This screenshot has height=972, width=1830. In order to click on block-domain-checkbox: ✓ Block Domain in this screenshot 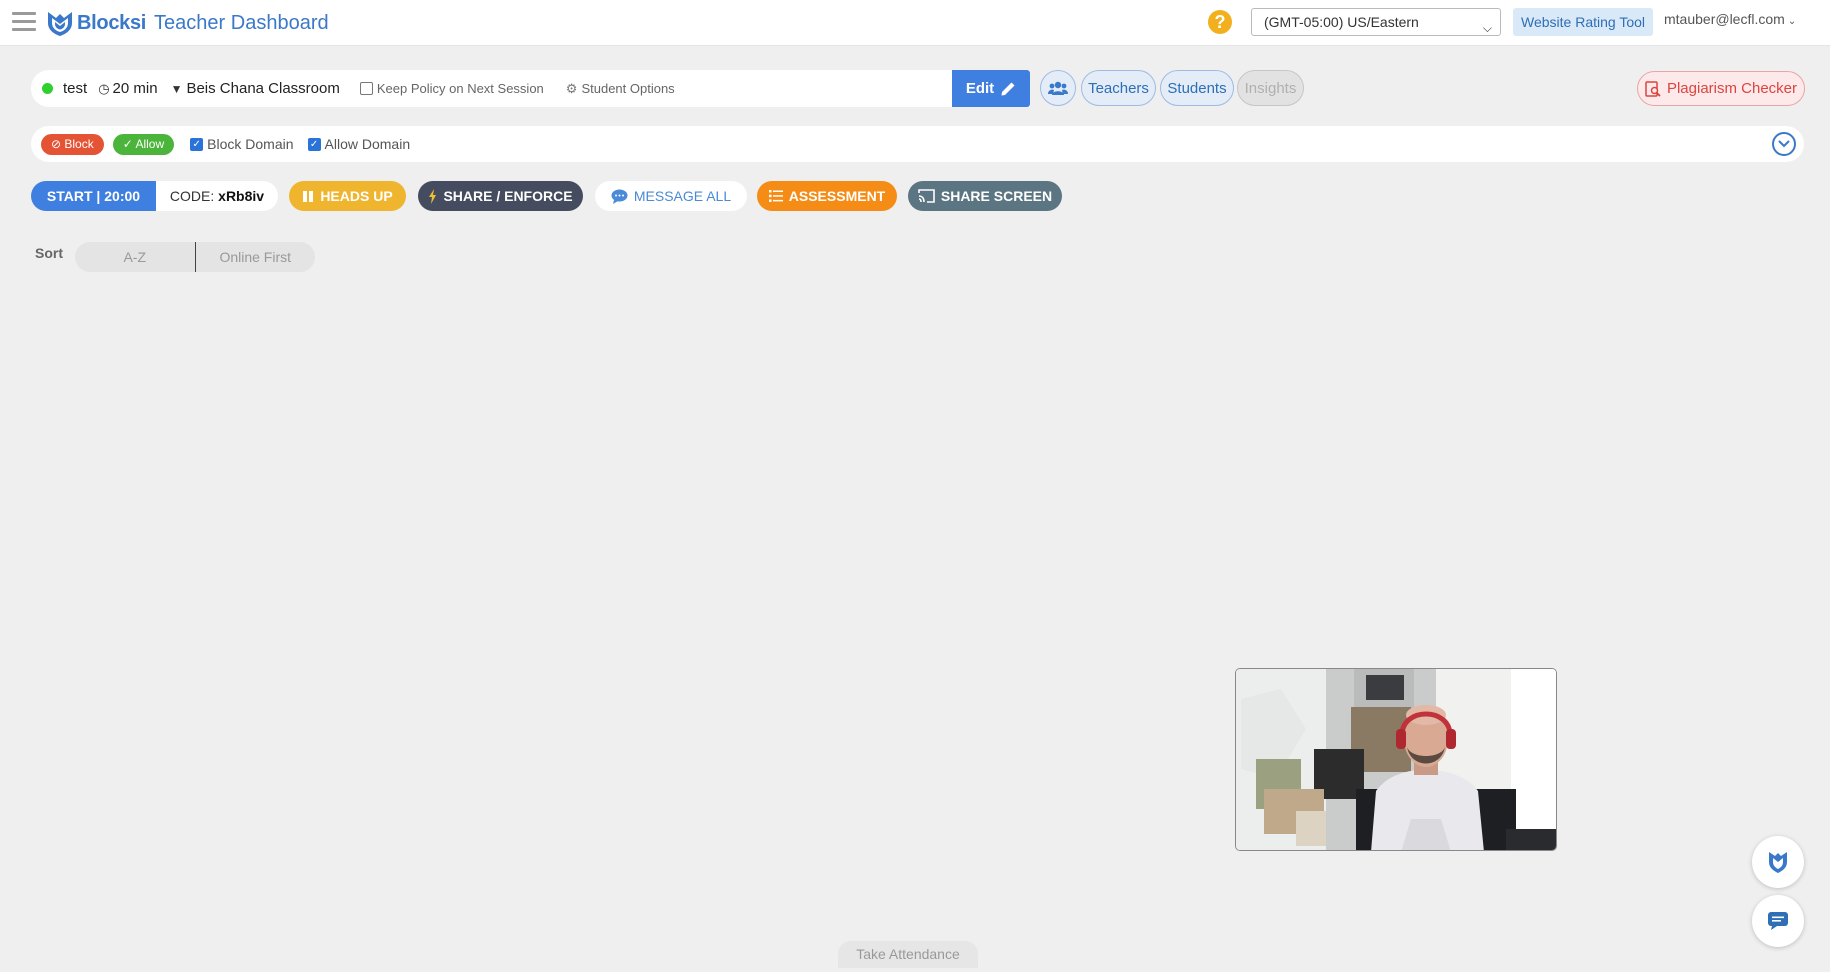, I will do `click(242, 144)`.